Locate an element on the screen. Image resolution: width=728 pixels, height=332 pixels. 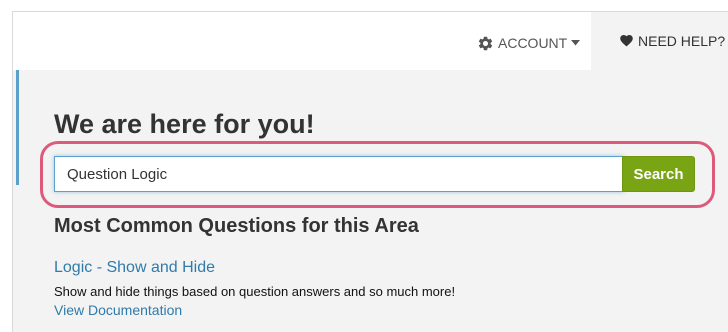
help-panel-heading: We are here for you! is located at coordinates (184, 124).